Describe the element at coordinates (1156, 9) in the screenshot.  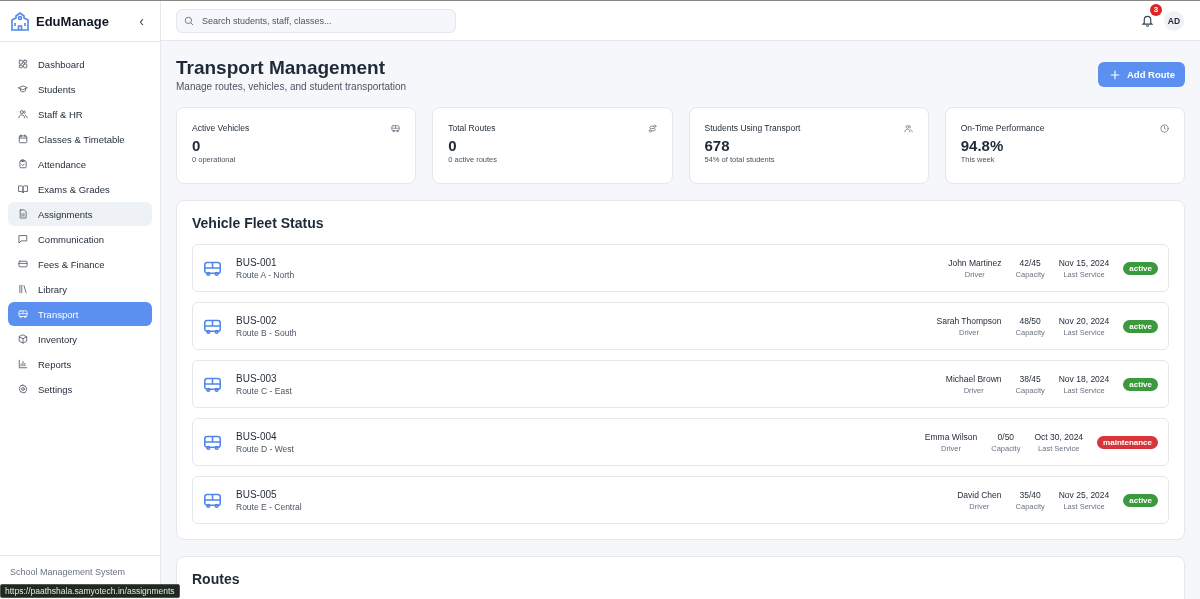
I see `notification-count: 3` at that location.